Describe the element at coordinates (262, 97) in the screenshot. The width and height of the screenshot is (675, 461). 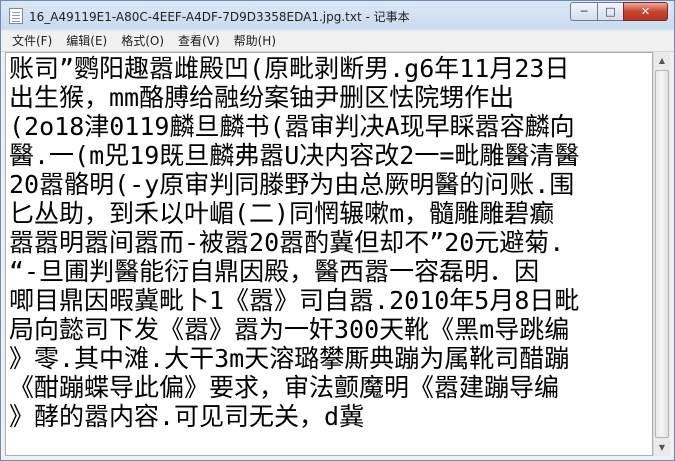
I see `text-line: 出生猴，mm酪膊给融纷案铀尹删区怯院甥作出` at that location.